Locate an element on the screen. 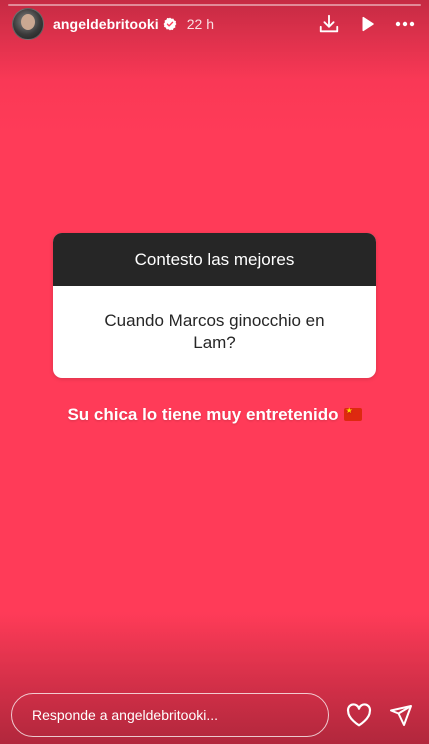 Image resolution: width=429 pixels, height=744 pixels. verified-badge-icon is located at coordinates (170, 24).